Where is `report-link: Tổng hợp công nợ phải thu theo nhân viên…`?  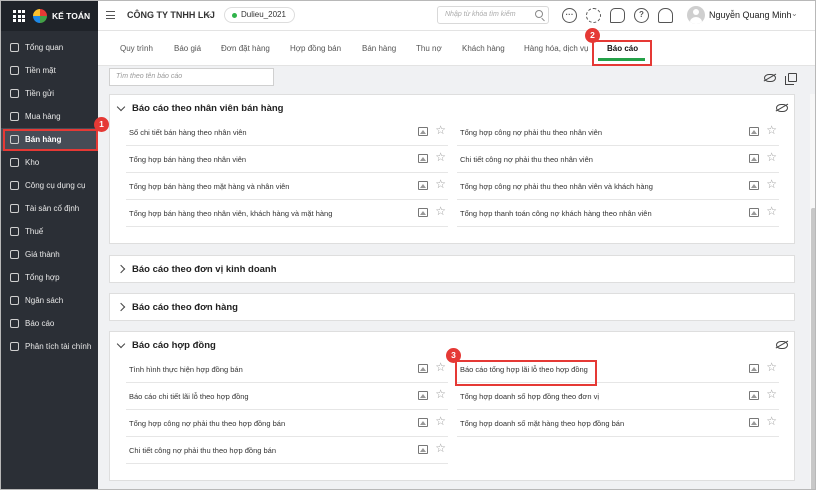 report-link: Tổng hợp công nợ phải thu theo nhân viên… is located at coordinates (556, 186).